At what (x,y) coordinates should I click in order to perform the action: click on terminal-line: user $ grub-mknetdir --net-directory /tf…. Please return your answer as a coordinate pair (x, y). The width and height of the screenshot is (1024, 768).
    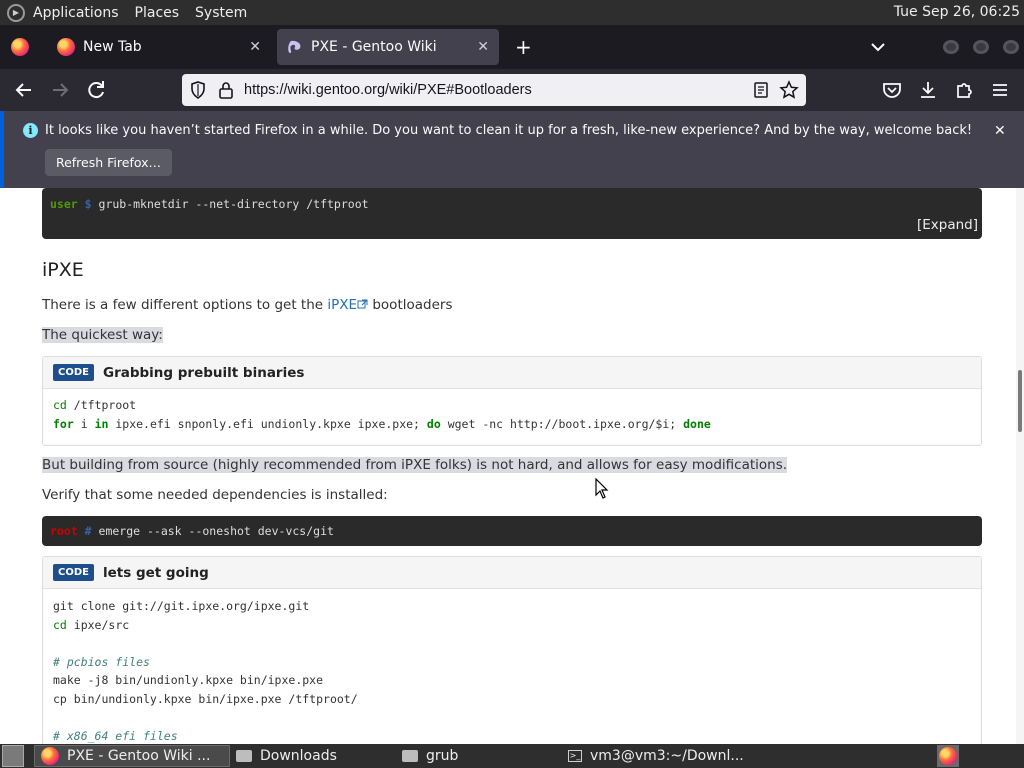
    Looking at the image, I should click on (209, 204).